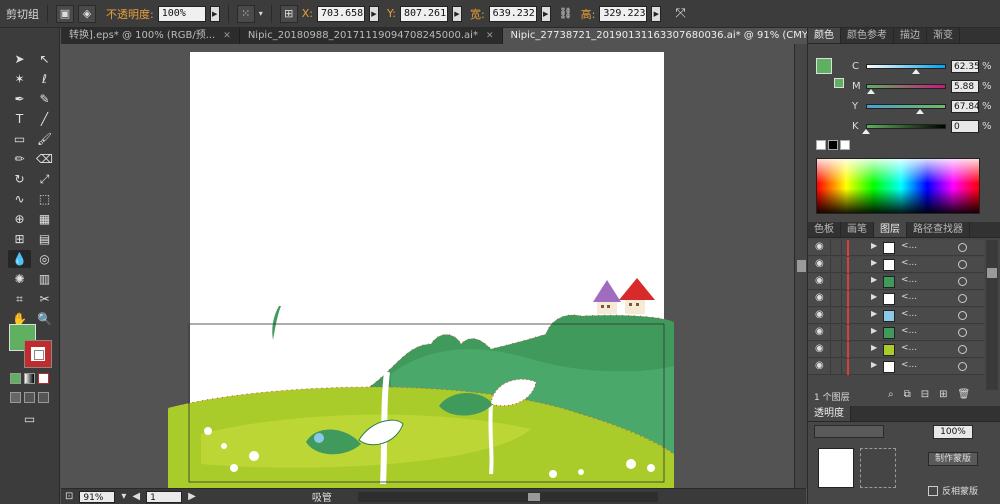 The height and width of the screenshot is (504, 1000). What do you see at coordinates (29, 397) in the screenshot?
I see `draw-behind-button` at bounding box center [29, 397].